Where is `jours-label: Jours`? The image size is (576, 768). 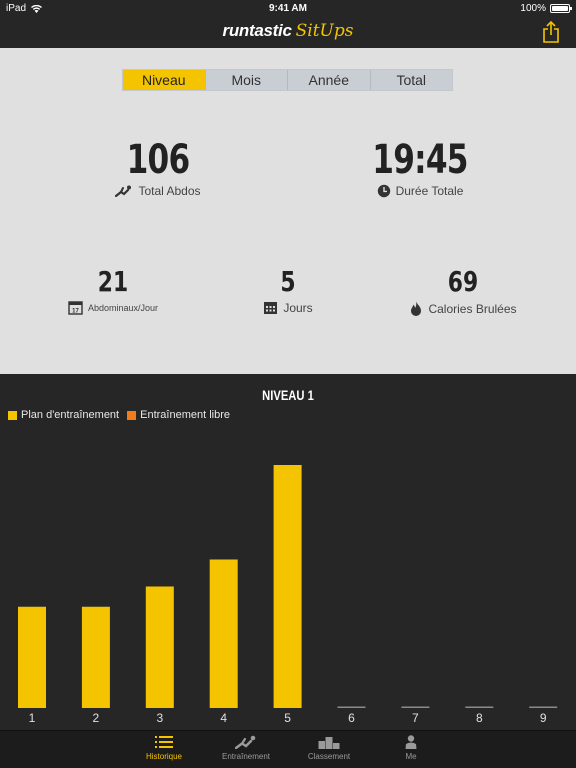 jours-label: Jours is located at coordinates (298, 307).